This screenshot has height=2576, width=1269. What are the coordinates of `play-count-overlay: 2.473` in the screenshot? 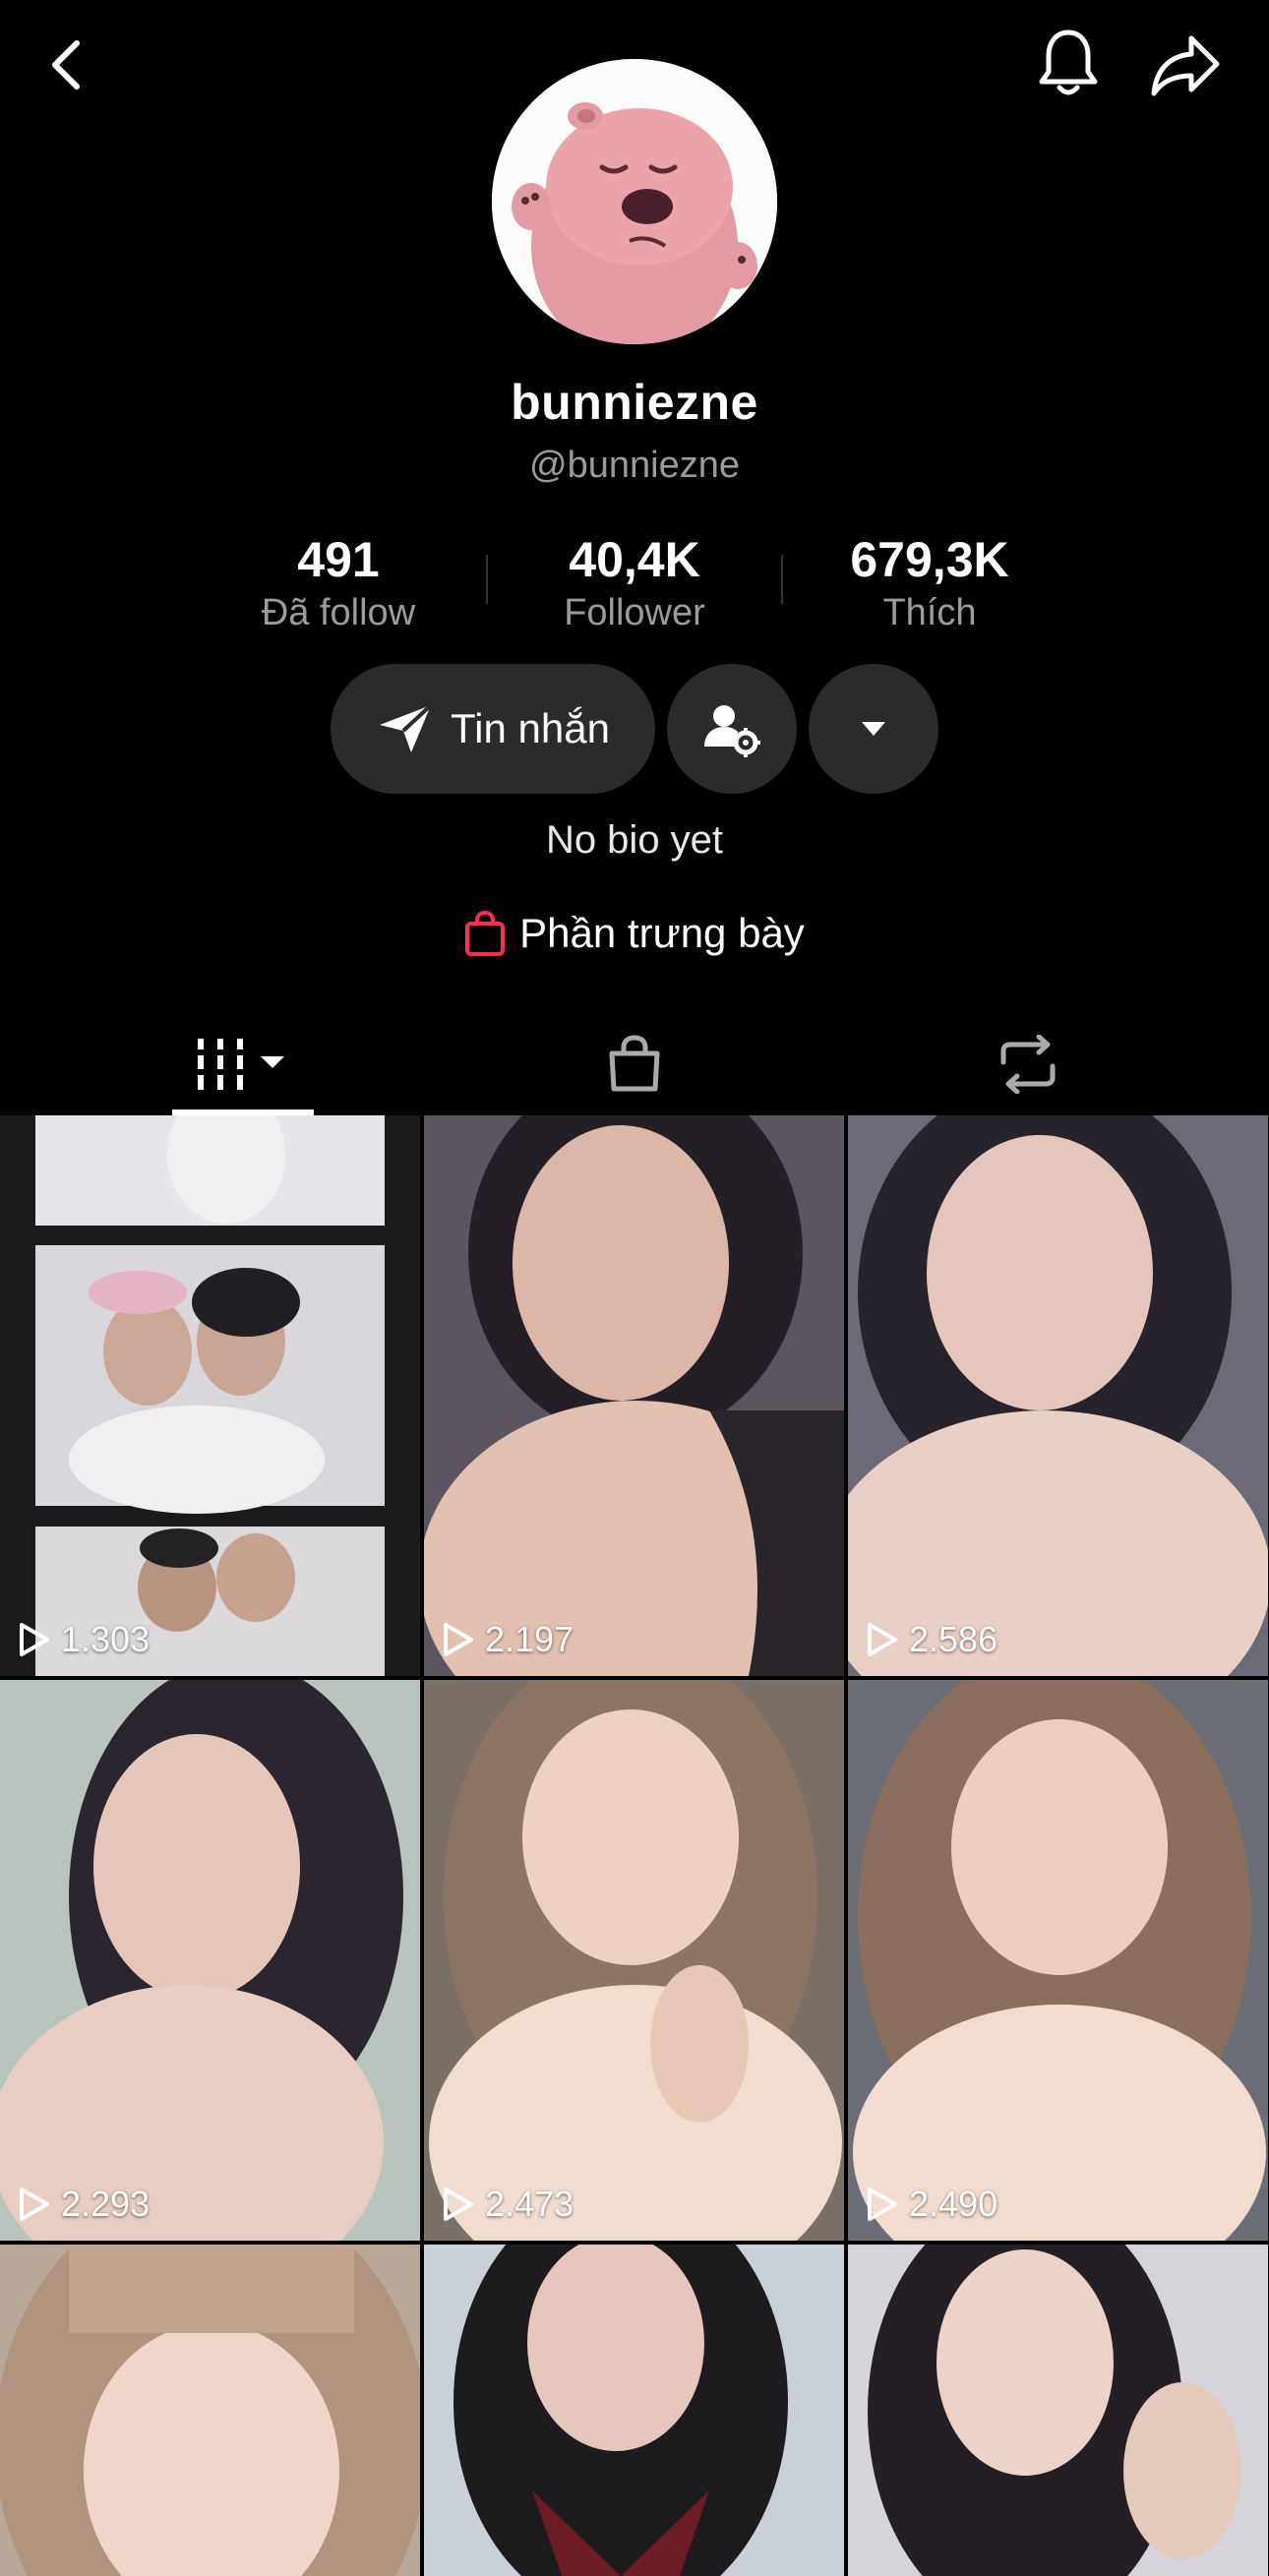 It's located at (508, 2204).